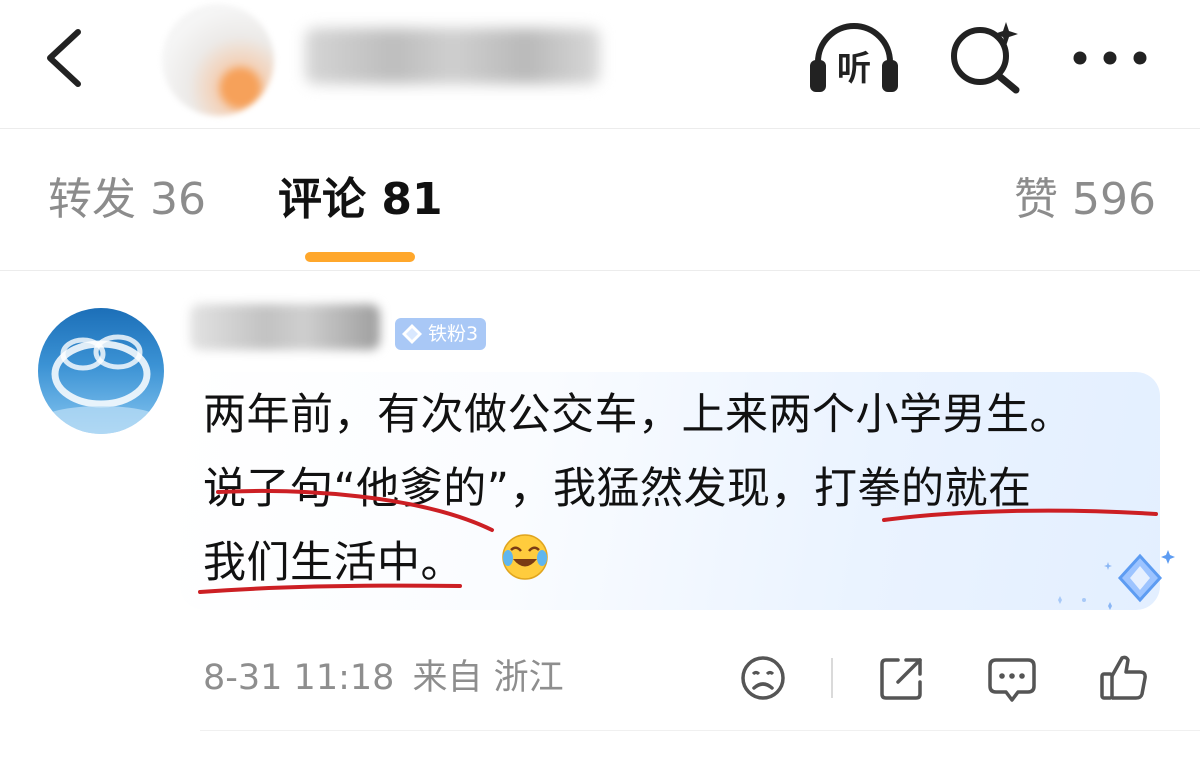 This screenshot has height=757, width=1200. I want to click on tab-comments-label: 评论, so click(322, 199).